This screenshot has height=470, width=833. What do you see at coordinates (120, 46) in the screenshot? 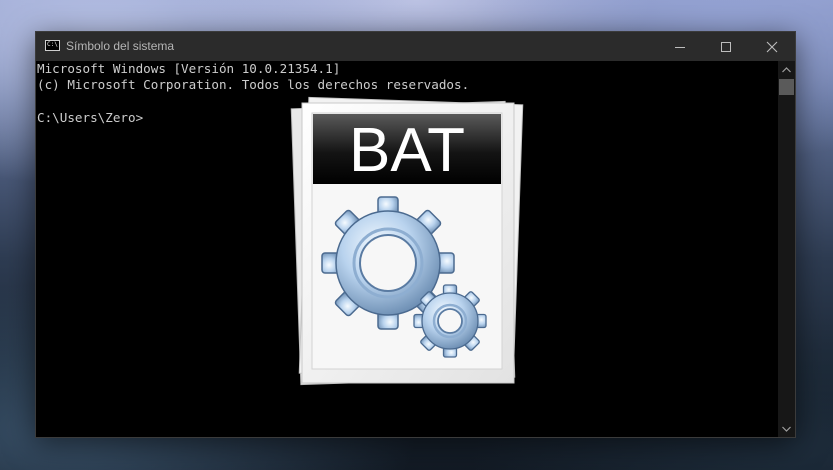
I see `window-title: Símbolo del sistema` at bounding box center [120, 46].